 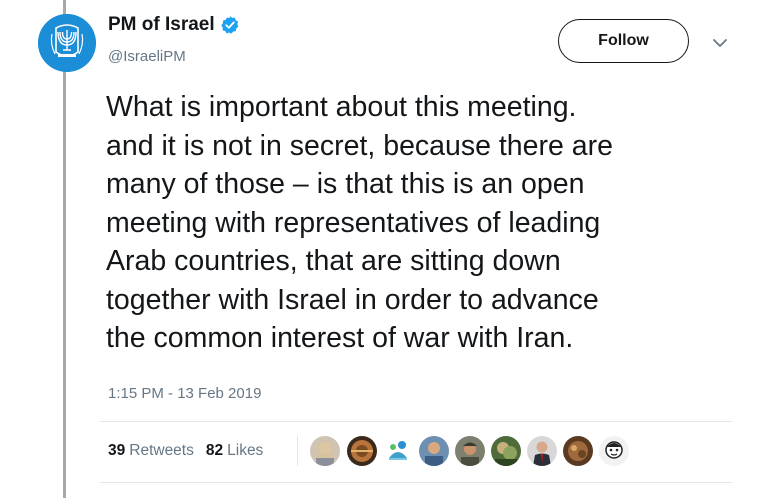 What do you see at coordinates (340, 338) in the screenshot?
I see `tweet-text-line: the common interest of war with Iran.` at bounding box center [340, 338].